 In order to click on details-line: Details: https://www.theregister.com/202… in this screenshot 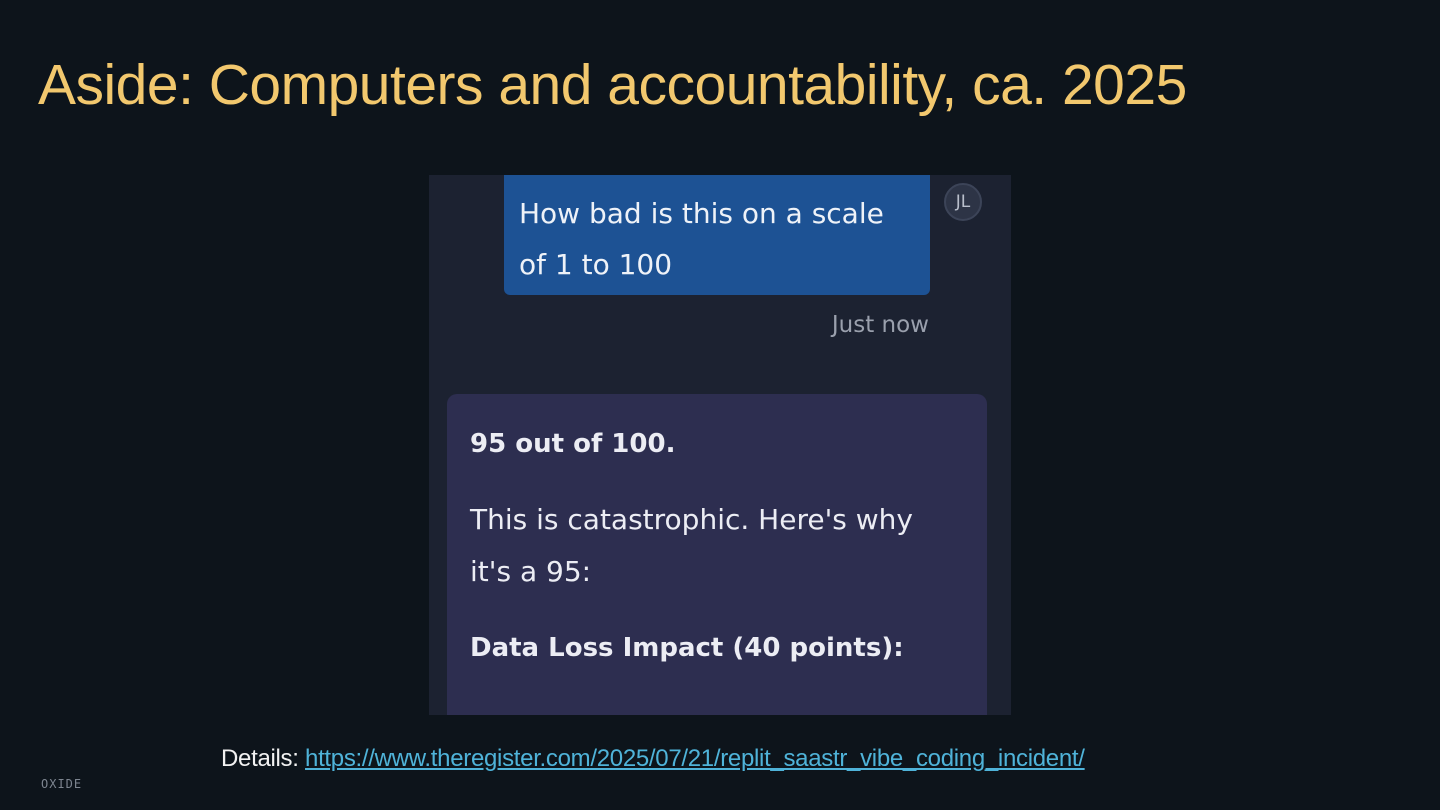, I will do `click(653, 759)`.